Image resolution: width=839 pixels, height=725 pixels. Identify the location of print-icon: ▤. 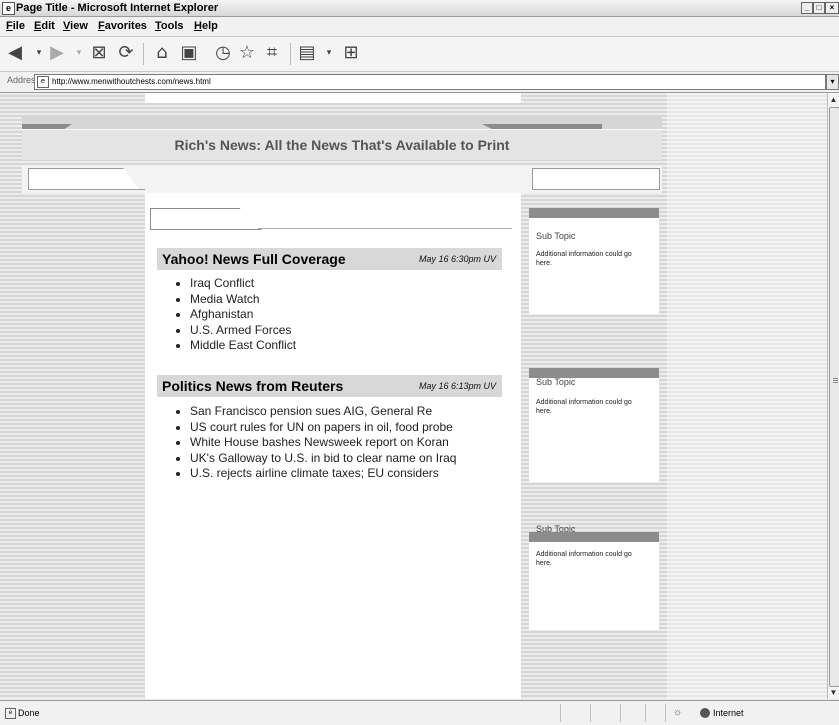
(307, 53).